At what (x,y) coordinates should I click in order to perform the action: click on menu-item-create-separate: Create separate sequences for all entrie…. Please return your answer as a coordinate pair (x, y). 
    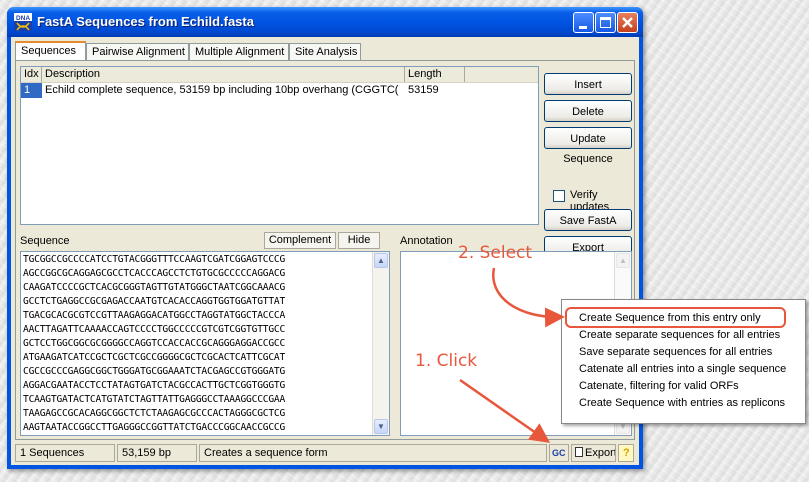
    Looking at the image, I should click on (679, 335).